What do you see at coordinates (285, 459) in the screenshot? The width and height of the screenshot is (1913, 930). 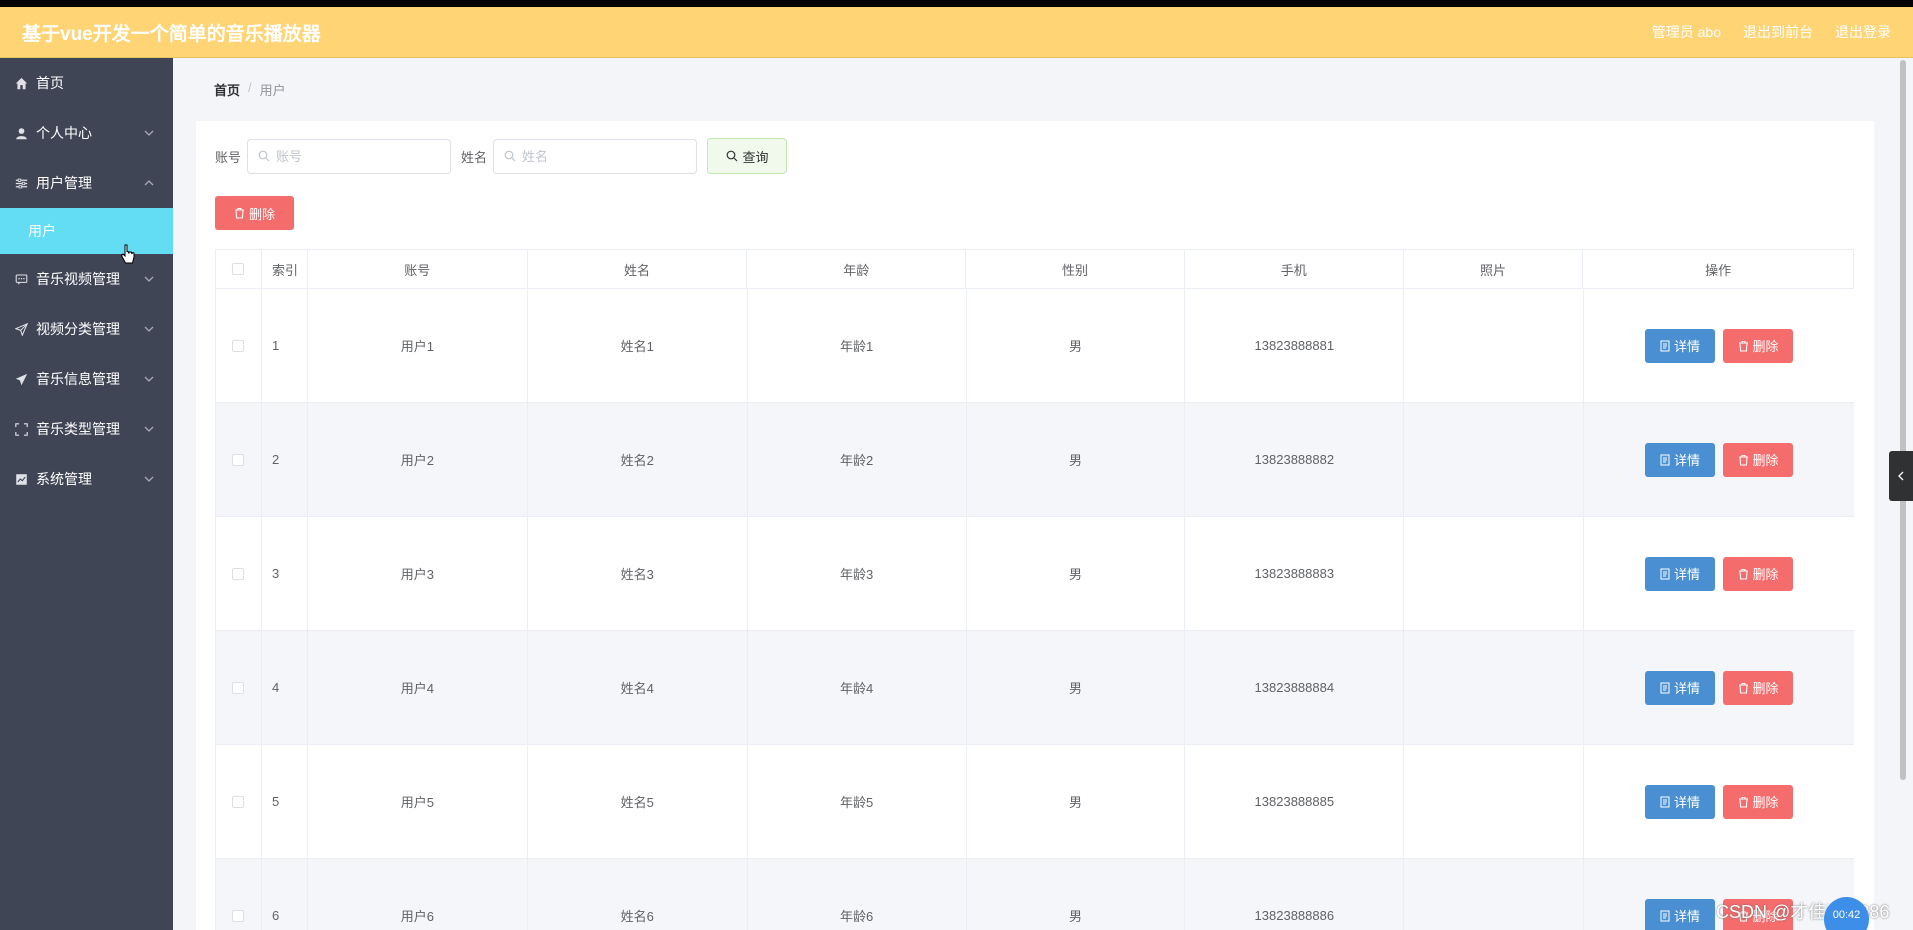 I see `cell-index: 2` at bounding box center [285, 459].